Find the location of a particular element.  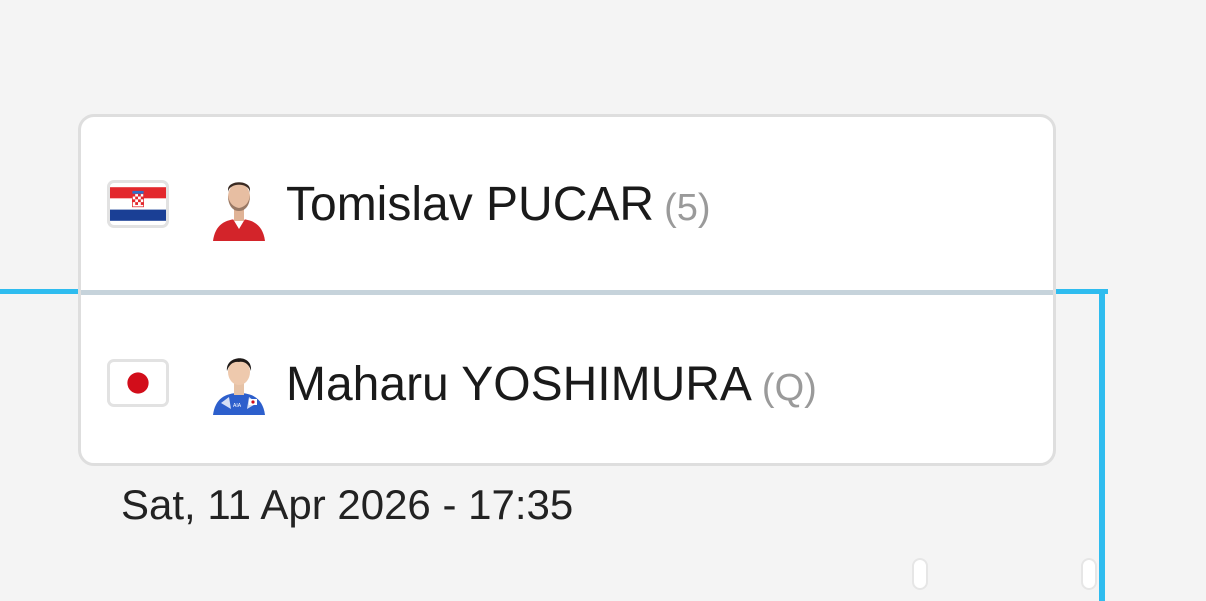

player-2-name: Maharu YOSHIMURA (Q) is located at coordinates (551, 385).